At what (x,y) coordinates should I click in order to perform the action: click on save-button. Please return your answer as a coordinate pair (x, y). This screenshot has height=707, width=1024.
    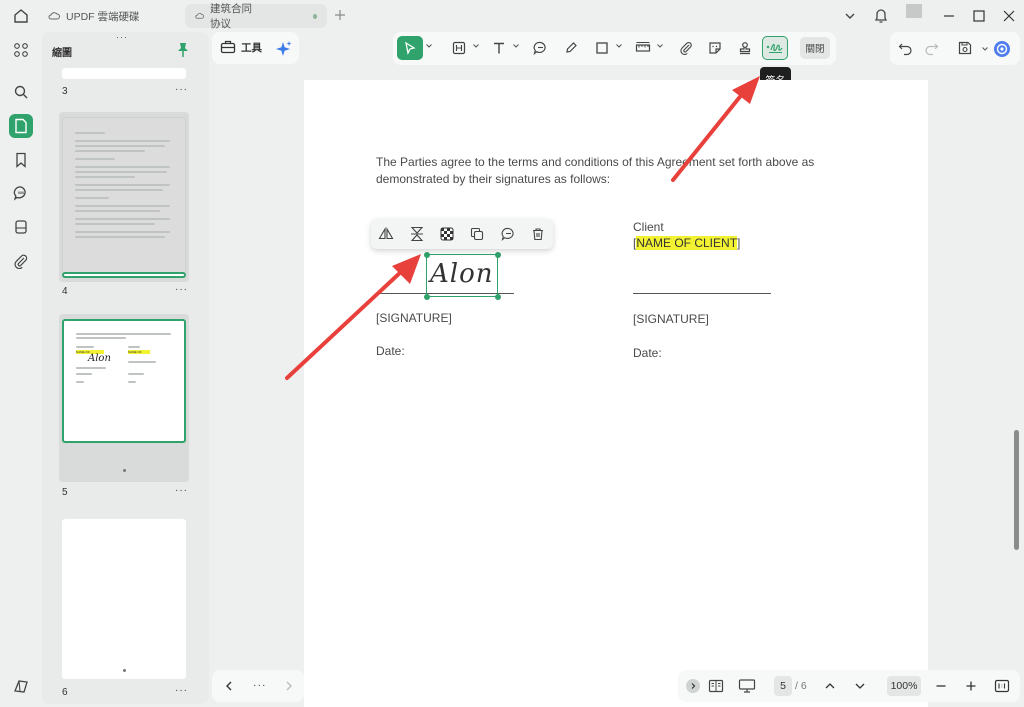
    Looking at the image, I should click on (965, 48).